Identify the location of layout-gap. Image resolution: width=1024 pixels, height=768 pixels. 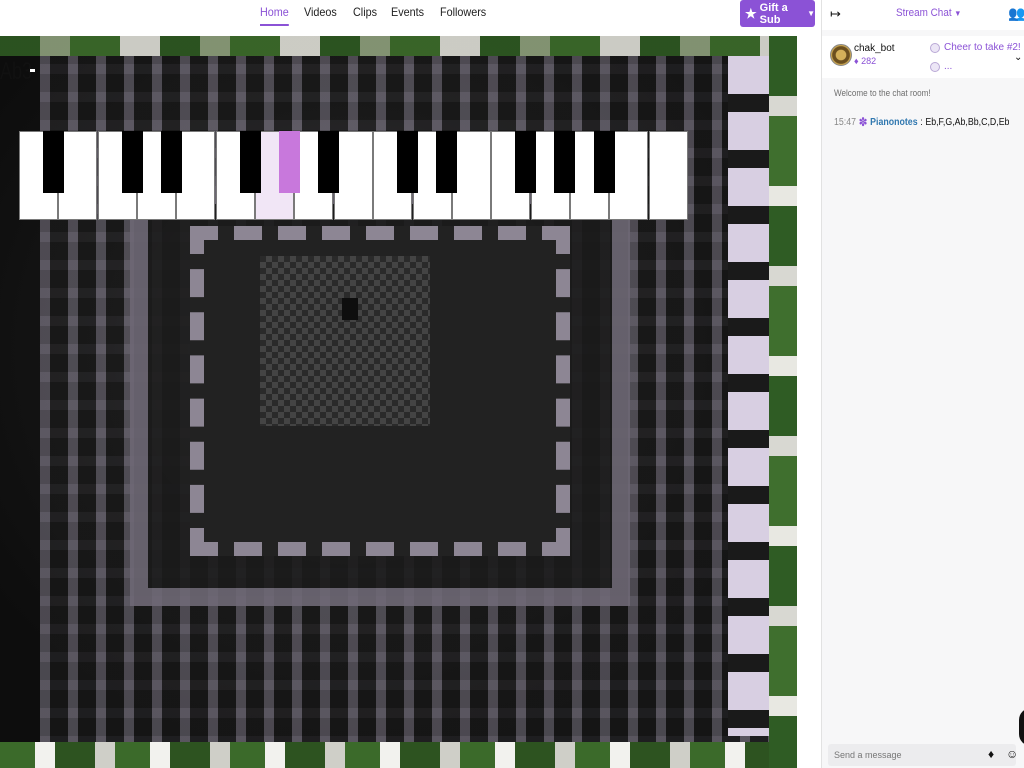
(809, 402).